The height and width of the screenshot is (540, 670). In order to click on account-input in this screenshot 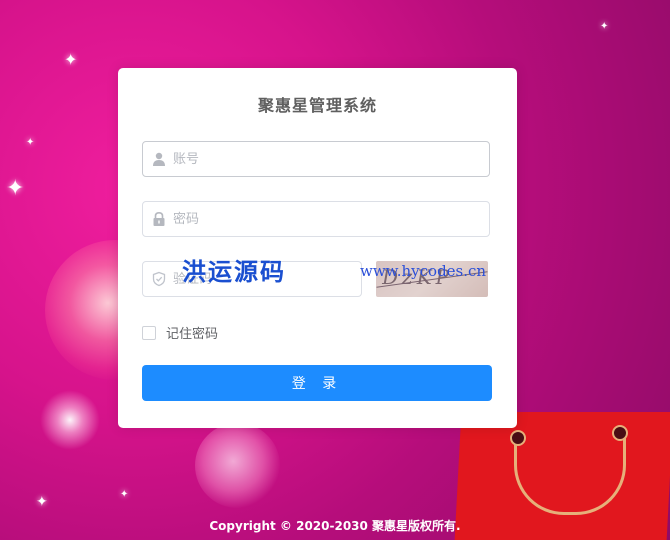, I will do `click(326, 159)`.